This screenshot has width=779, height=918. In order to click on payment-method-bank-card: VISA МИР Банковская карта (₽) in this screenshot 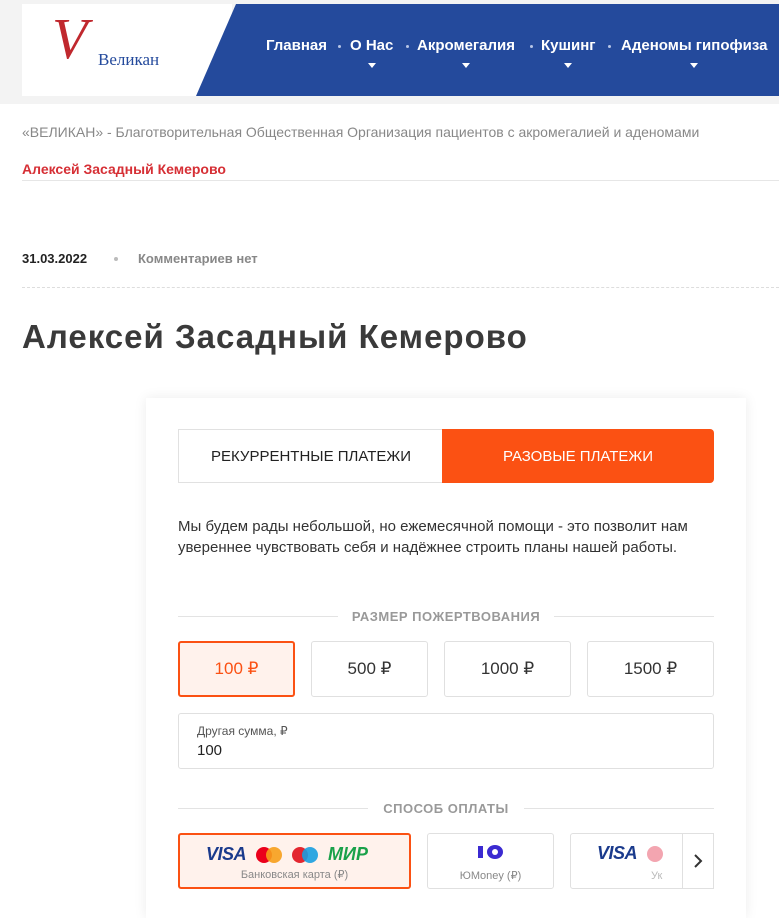, I will do `click(294, 861)`.